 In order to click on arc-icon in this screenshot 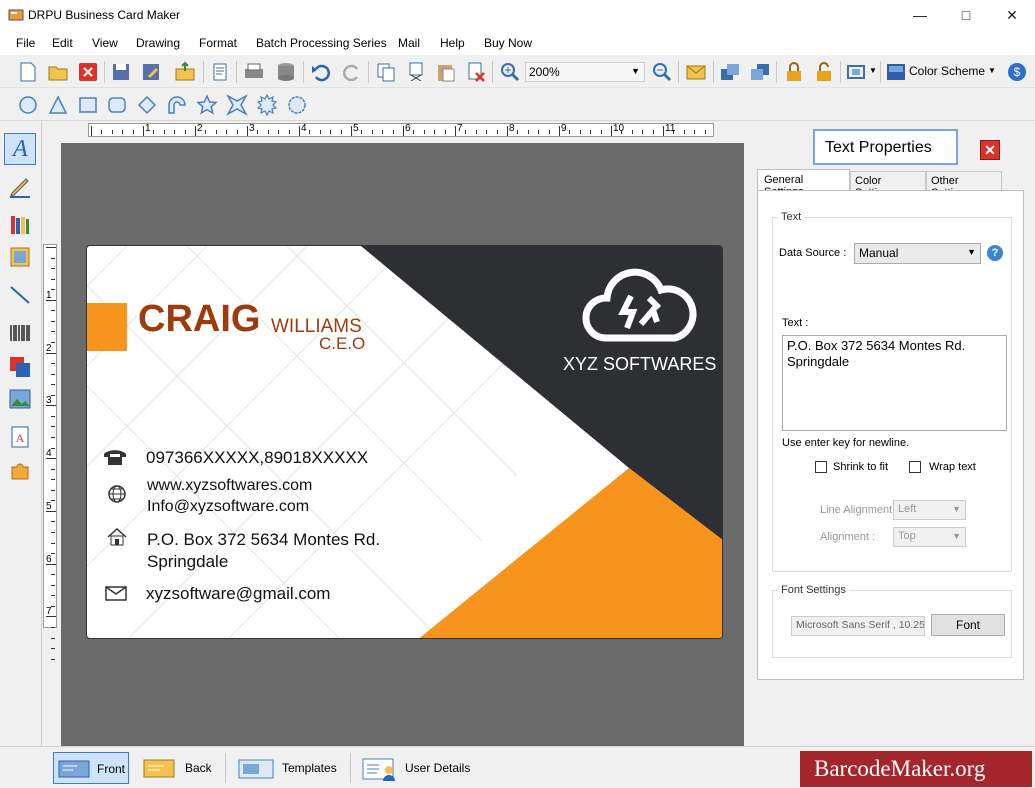, I will do `click(177, 105)`.